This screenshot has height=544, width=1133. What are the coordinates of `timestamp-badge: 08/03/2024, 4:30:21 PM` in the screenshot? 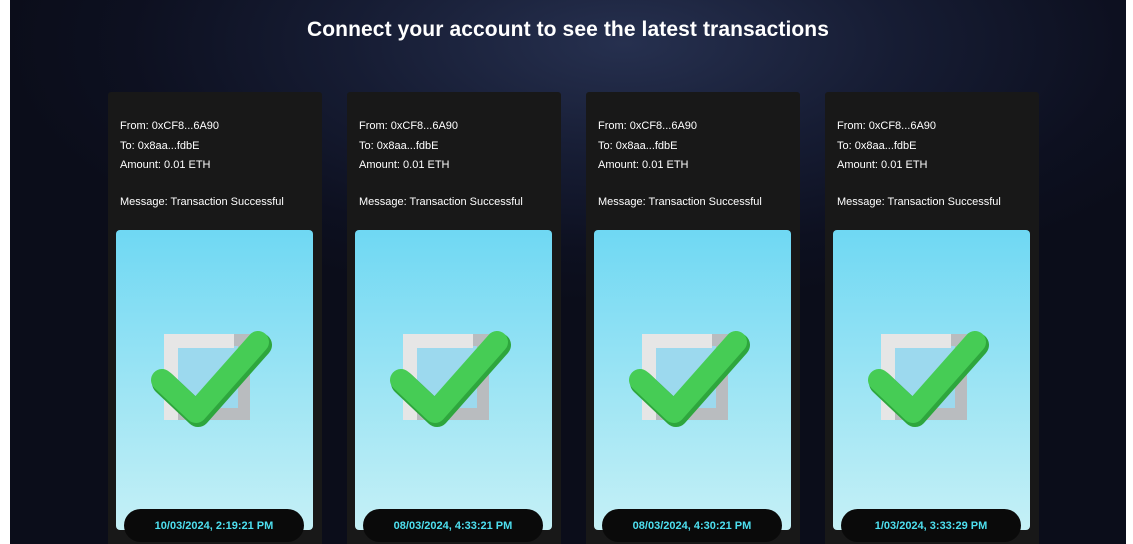 It's located at (692, 525).